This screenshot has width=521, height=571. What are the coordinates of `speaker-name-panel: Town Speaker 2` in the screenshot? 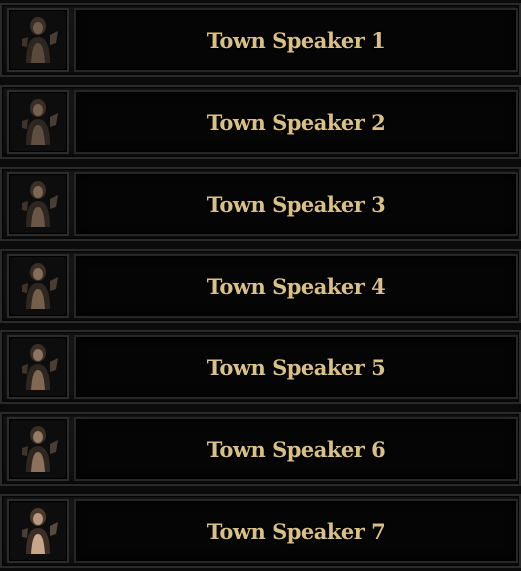 It's located at (296, 122).